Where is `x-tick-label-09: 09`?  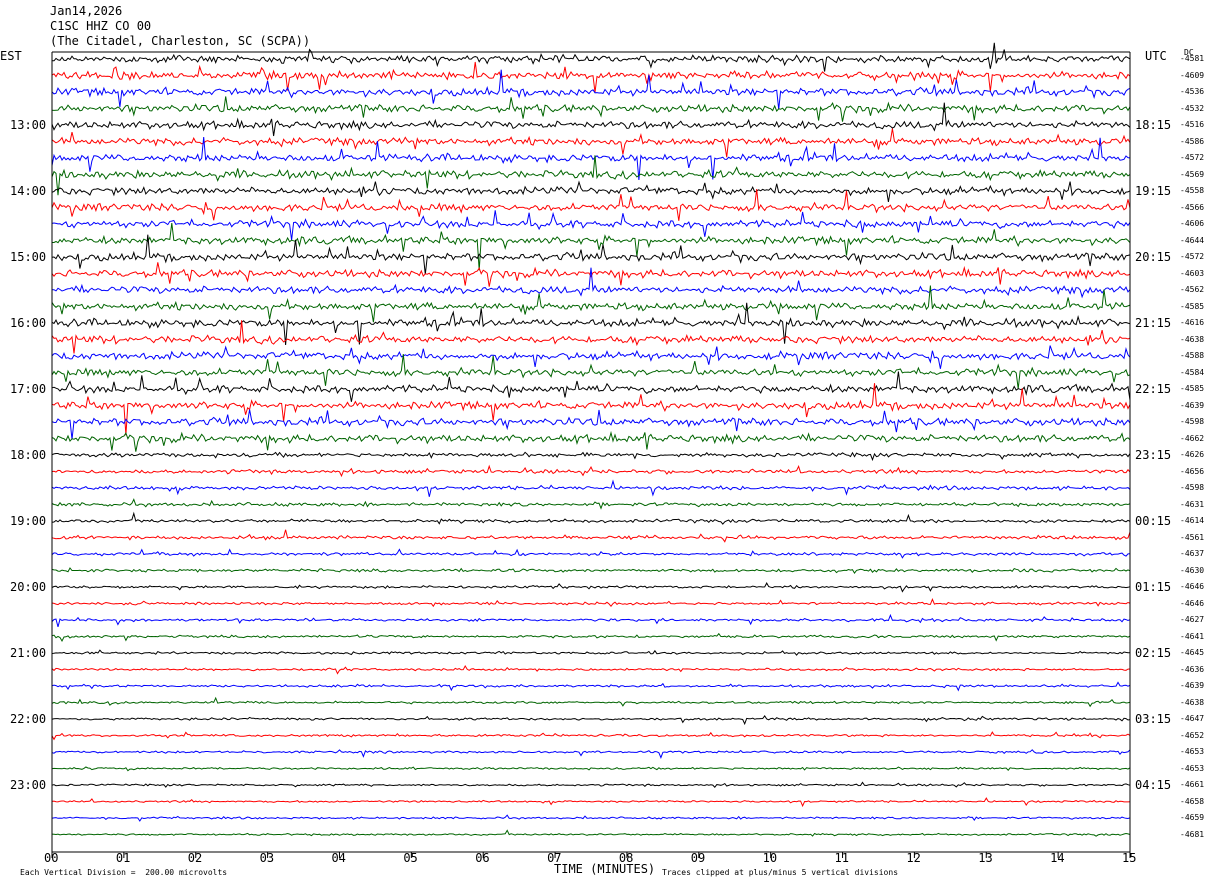
x-tick-label-09: 09 is located at coordinates (698, 858).